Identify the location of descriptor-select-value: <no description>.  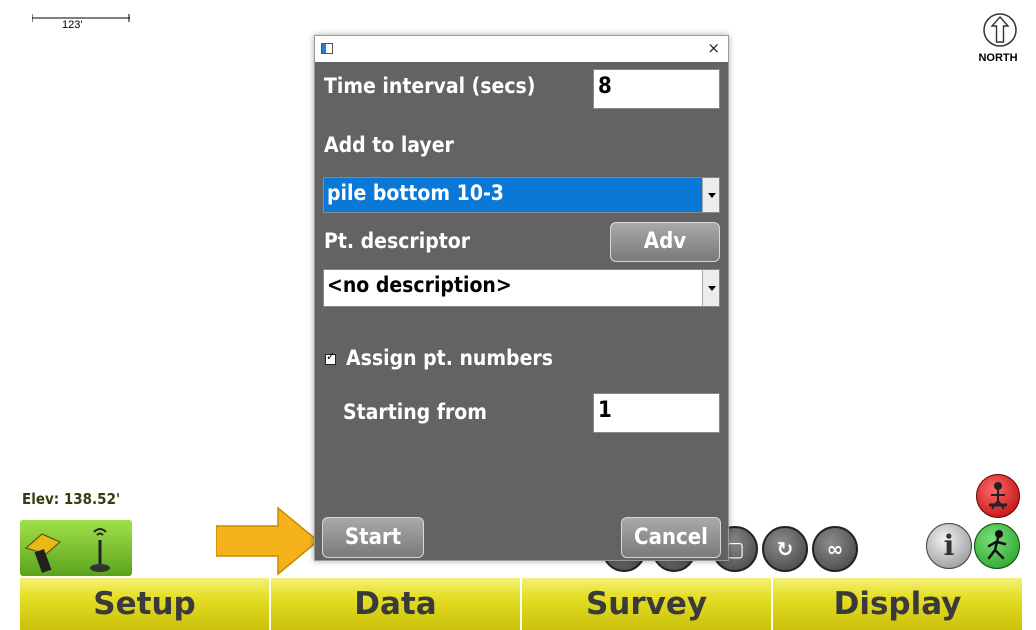
(419, 285).